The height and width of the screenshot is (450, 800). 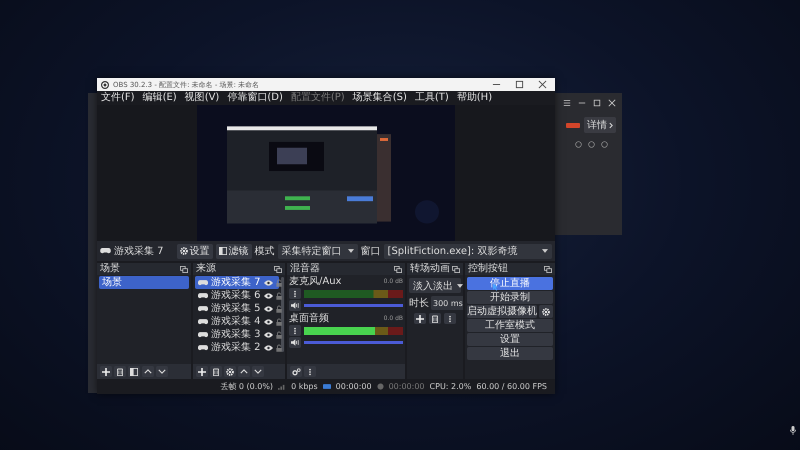 What do you see at coordinates (468, 251) in the screenshot?
I see `window-dropdown: [SplitFiction.exe]: 双影奇境` at bounding box center [468, 251].